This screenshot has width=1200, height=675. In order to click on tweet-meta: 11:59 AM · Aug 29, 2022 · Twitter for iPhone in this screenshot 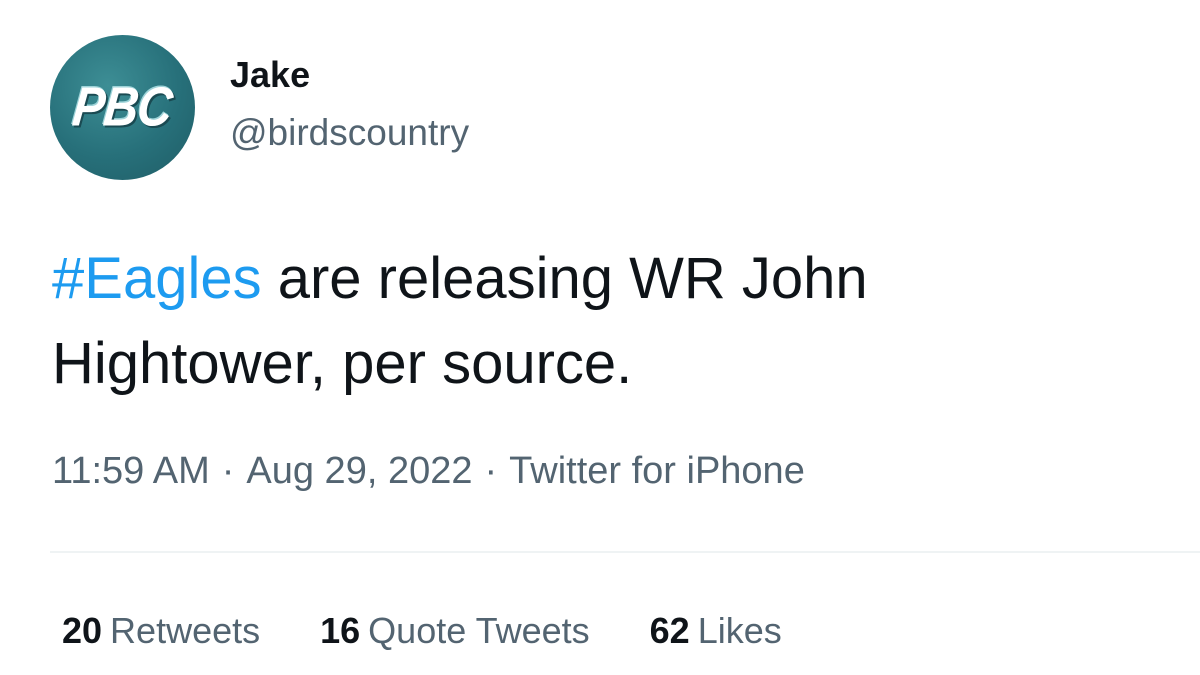, I will do `click(428, 471)`.